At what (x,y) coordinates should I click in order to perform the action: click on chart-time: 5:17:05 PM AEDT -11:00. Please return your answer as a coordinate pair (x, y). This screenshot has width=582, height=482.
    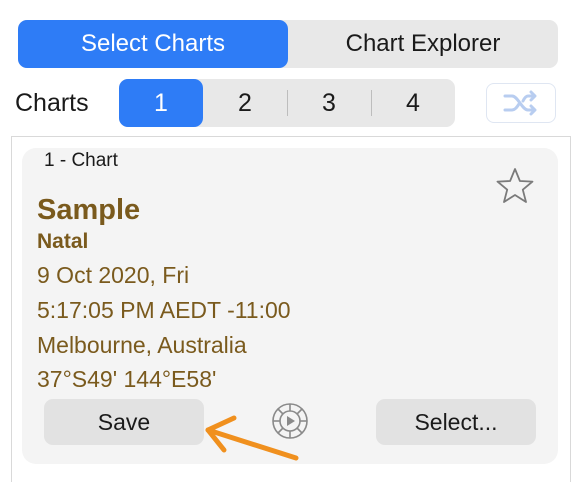
    Looking at the image, I should click on (164, 310).